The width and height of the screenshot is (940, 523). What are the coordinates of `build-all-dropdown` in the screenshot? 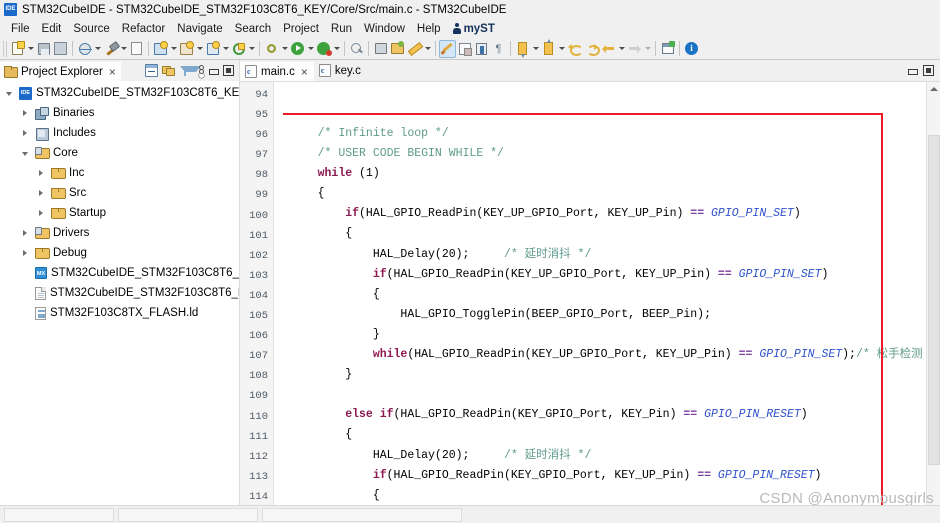 It's located at (97, 49).